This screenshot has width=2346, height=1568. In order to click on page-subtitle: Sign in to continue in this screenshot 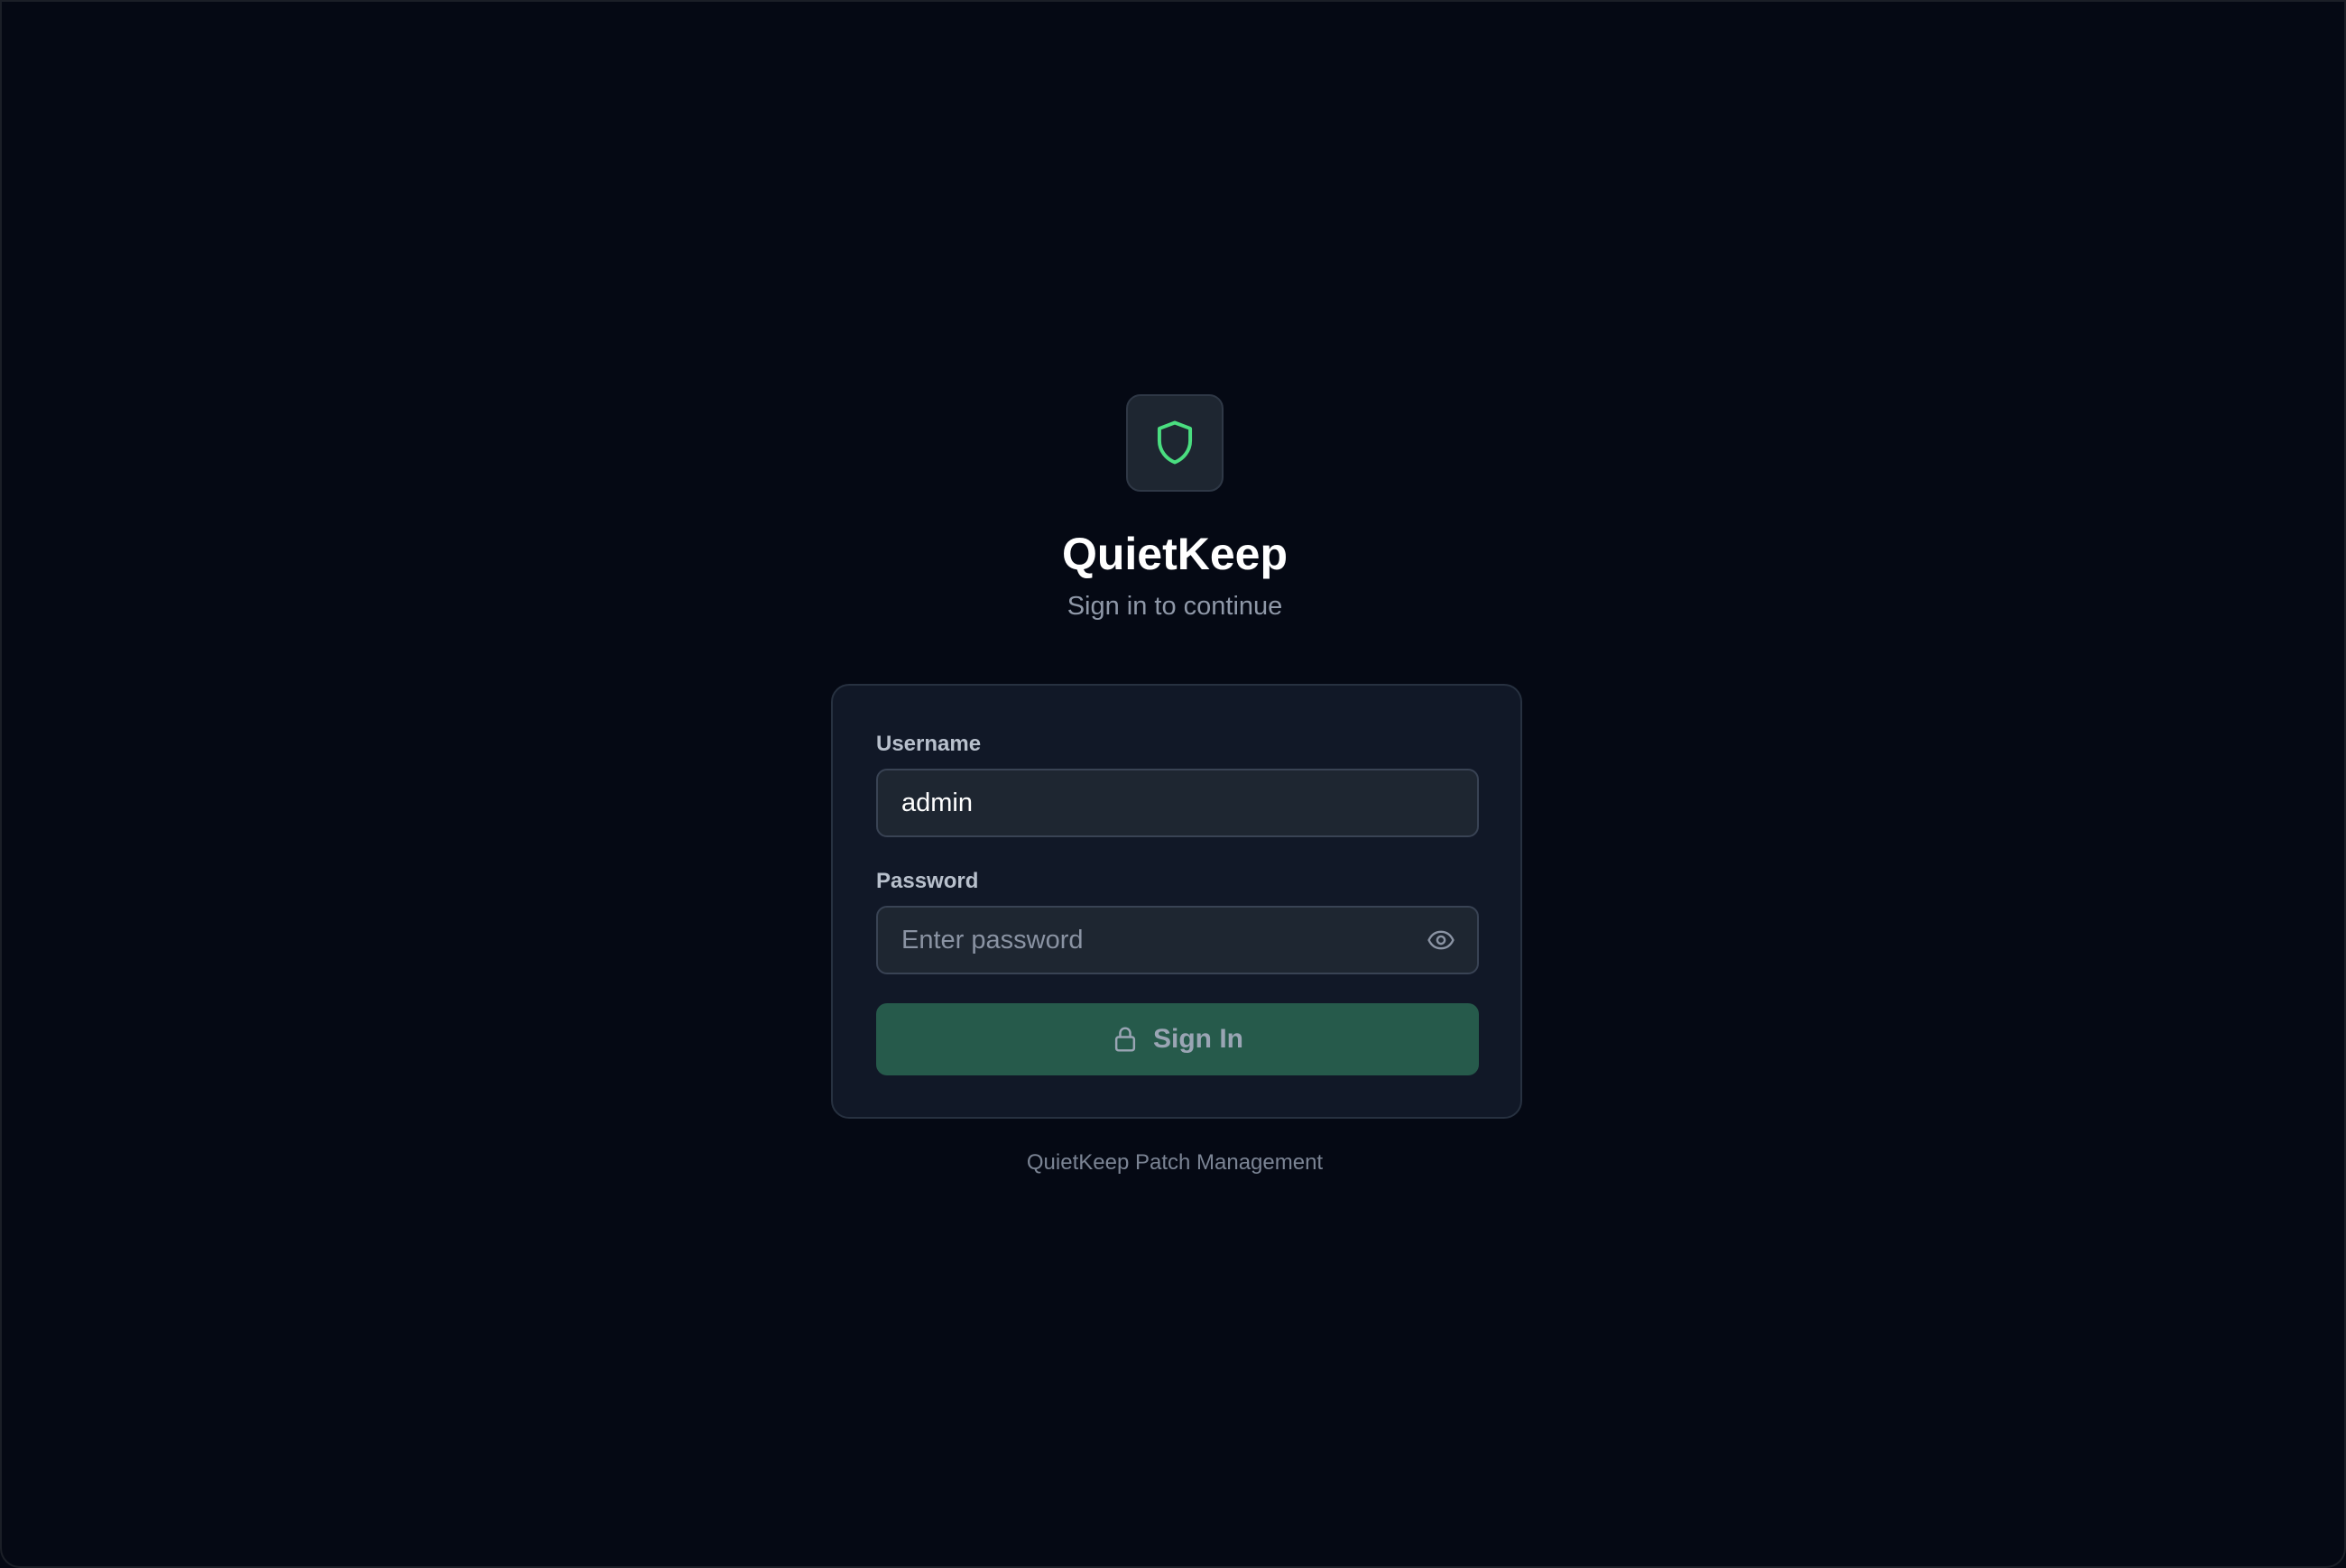, I will do `click(1175, 606)`.